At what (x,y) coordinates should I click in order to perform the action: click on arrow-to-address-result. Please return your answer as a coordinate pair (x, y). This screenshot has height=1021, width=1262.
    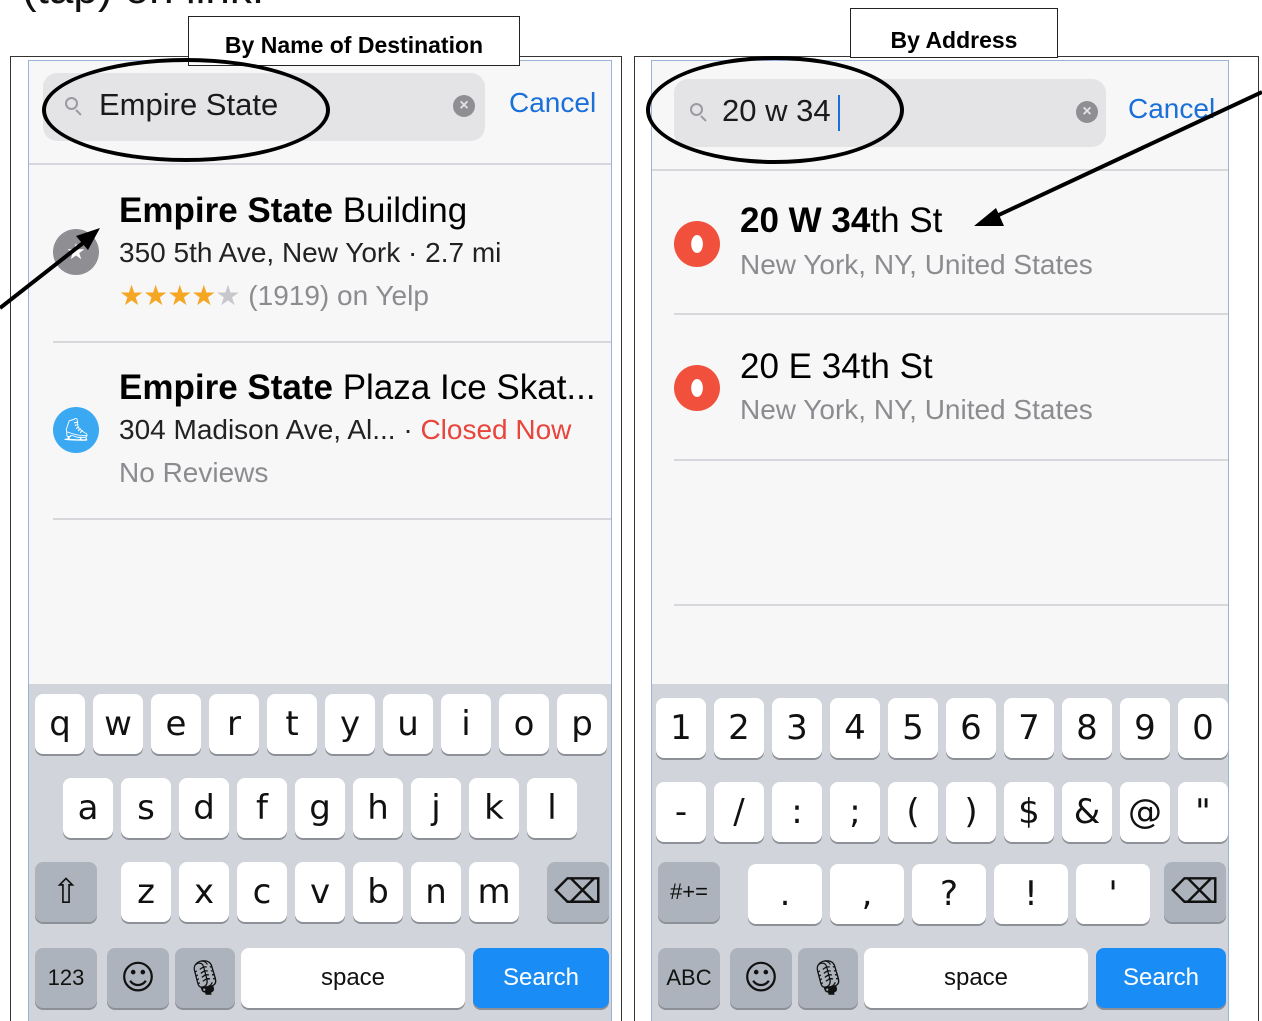
    Looking at the image, I should click on (1118, 158).